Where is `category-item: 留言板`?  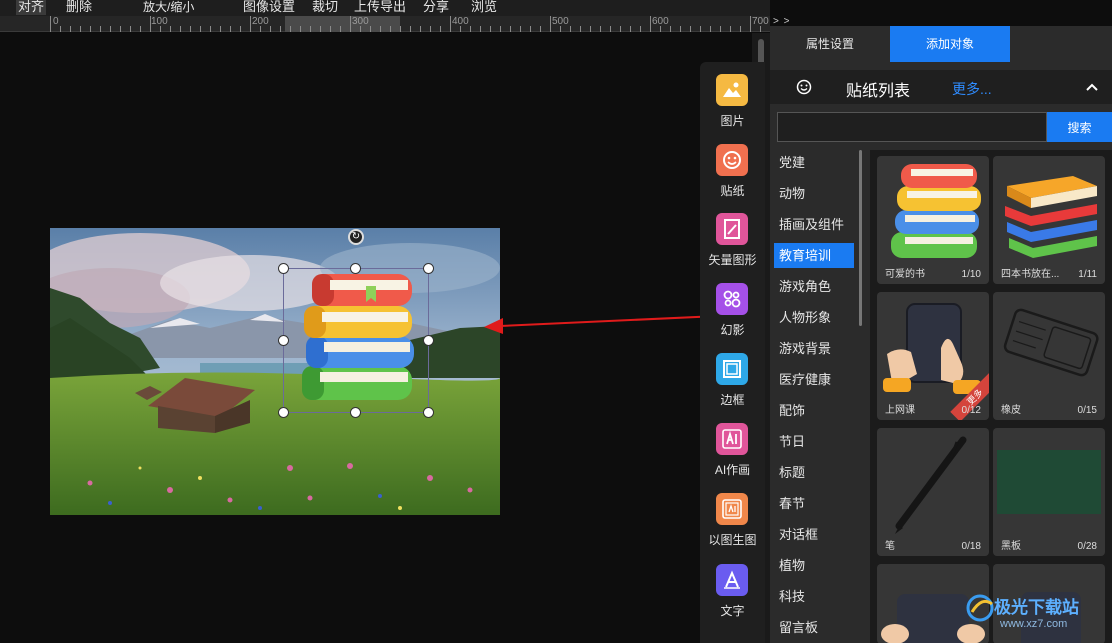 category-item: 留言板 is located at coordinates (814, 627).